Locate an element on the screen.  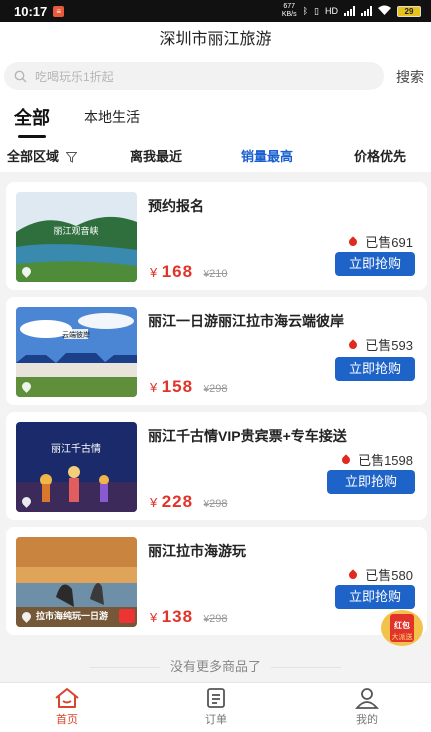
sold-count: 已售691 is located at coordinates (380, 241).